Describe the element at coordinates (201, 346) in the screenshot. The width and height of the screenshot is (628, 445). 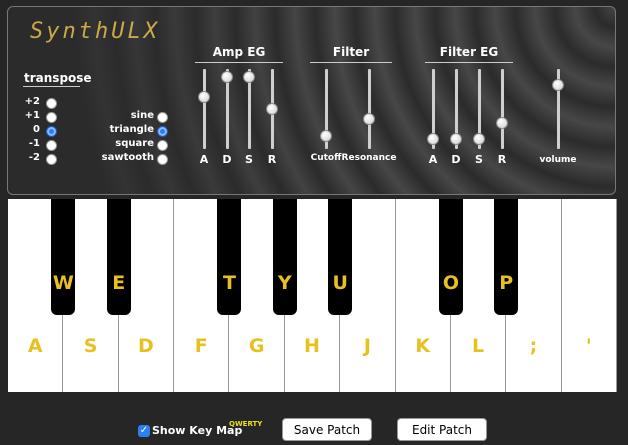
I see `white-key-label: F` at that location.